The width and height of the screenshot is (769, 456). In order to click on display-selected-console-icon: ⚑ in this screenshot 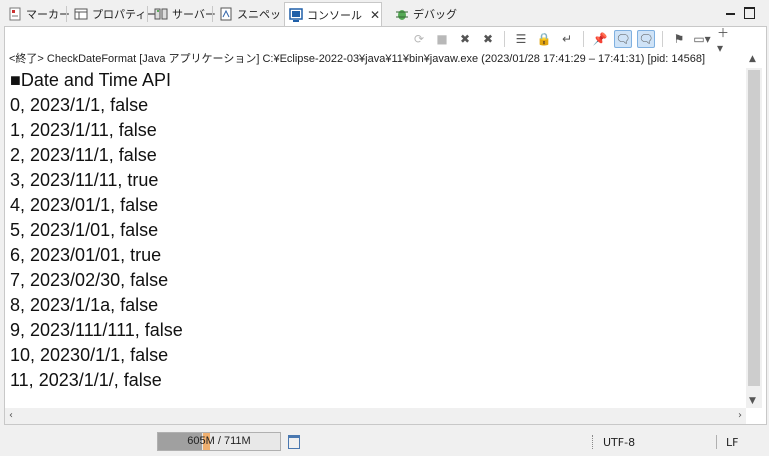, I will do `click(679, 39)`.